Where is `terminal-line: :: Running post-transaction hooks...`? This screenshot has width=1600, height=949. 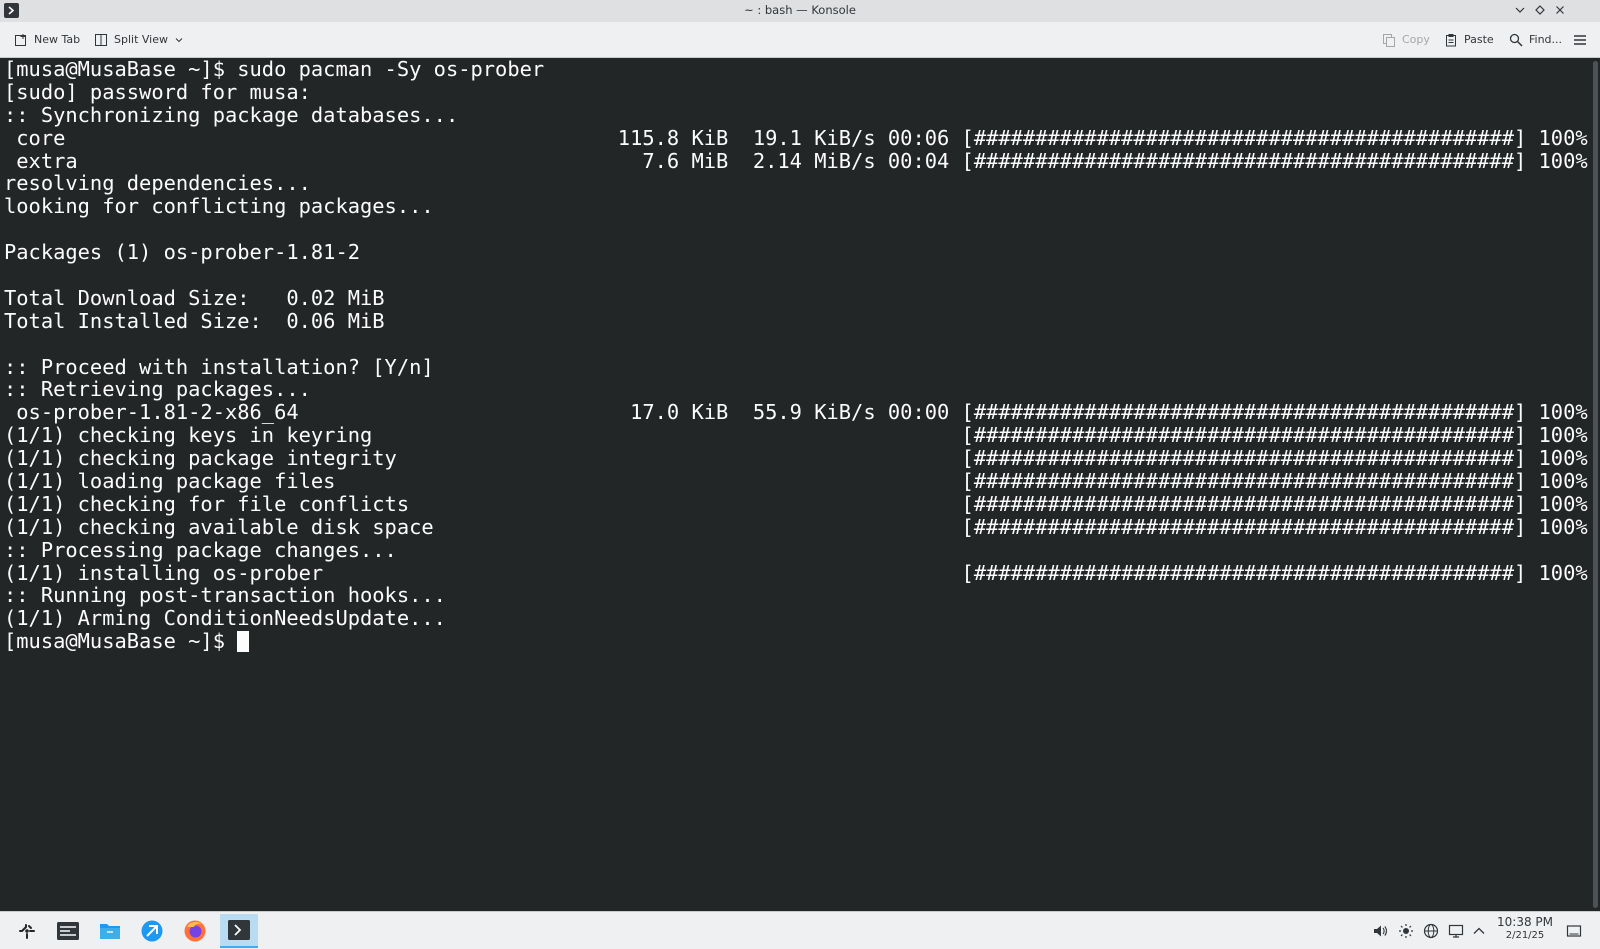 terminal-line: :: Running post-transaction hooks... is located at coordinates (225, 595).